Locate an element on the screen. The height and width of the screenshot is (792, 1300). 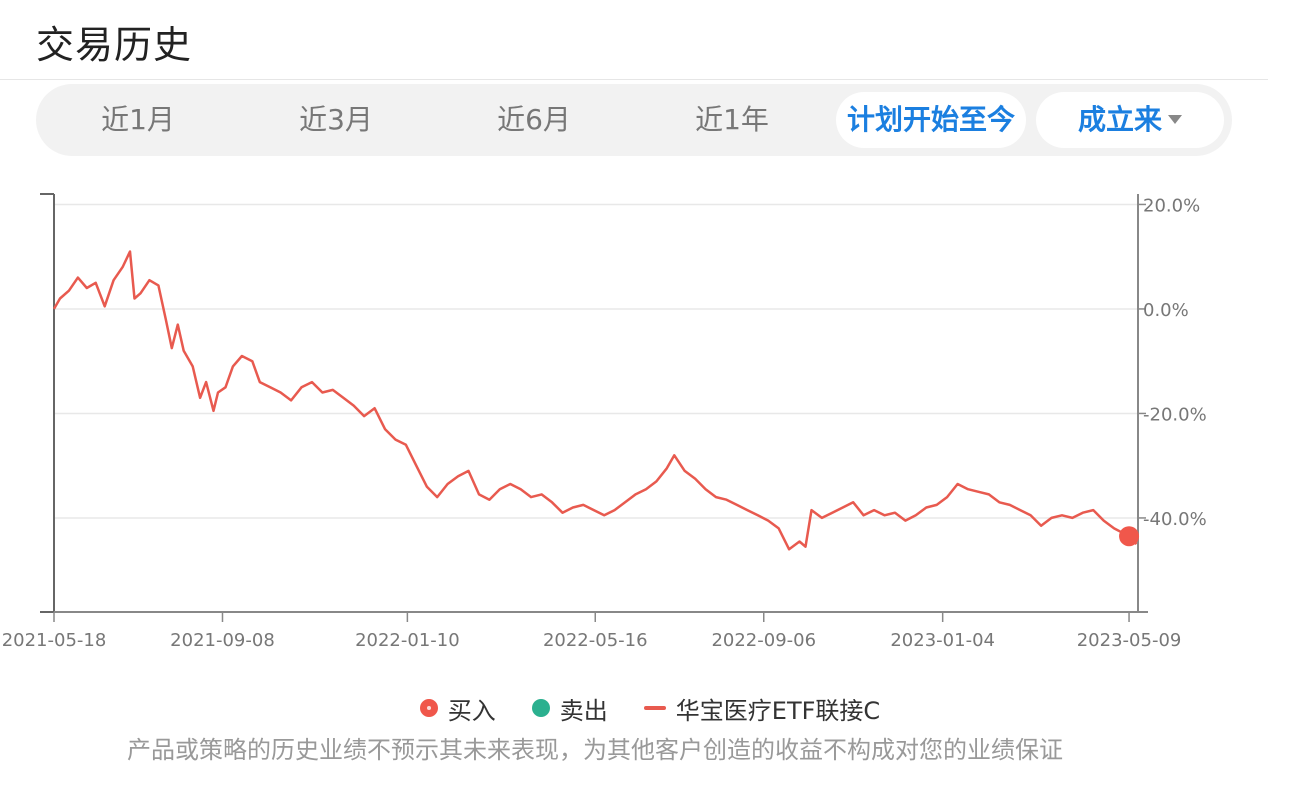
y-tick-label: 20.0% is located at coordinates (1171, 205).